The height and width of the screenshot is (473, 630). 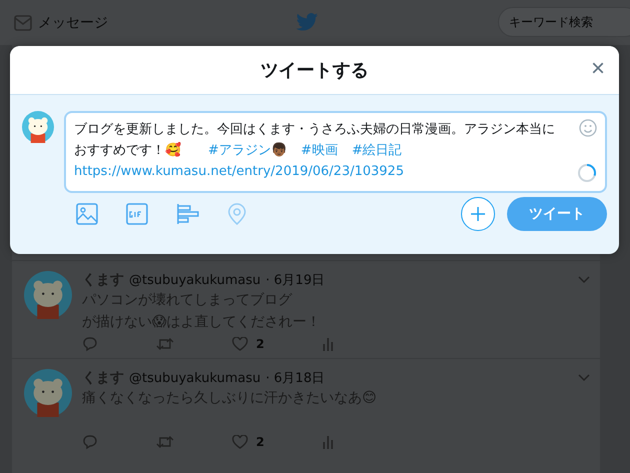 I want to click on dialog-title: ツイートする, so click(x=314, y=70).